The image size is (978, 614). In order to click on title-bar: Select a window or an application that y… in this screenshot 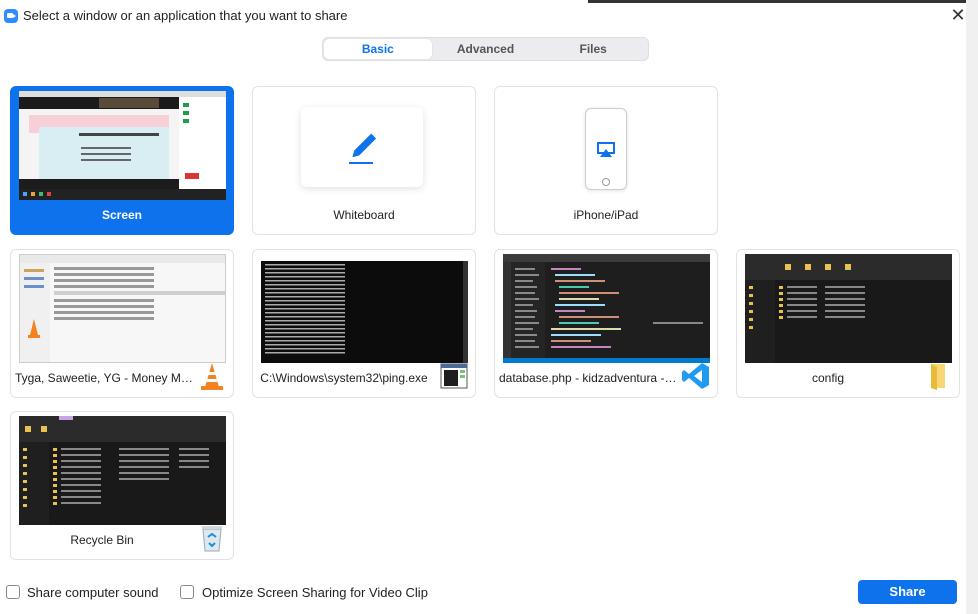, I will do `click(489, 16)`.